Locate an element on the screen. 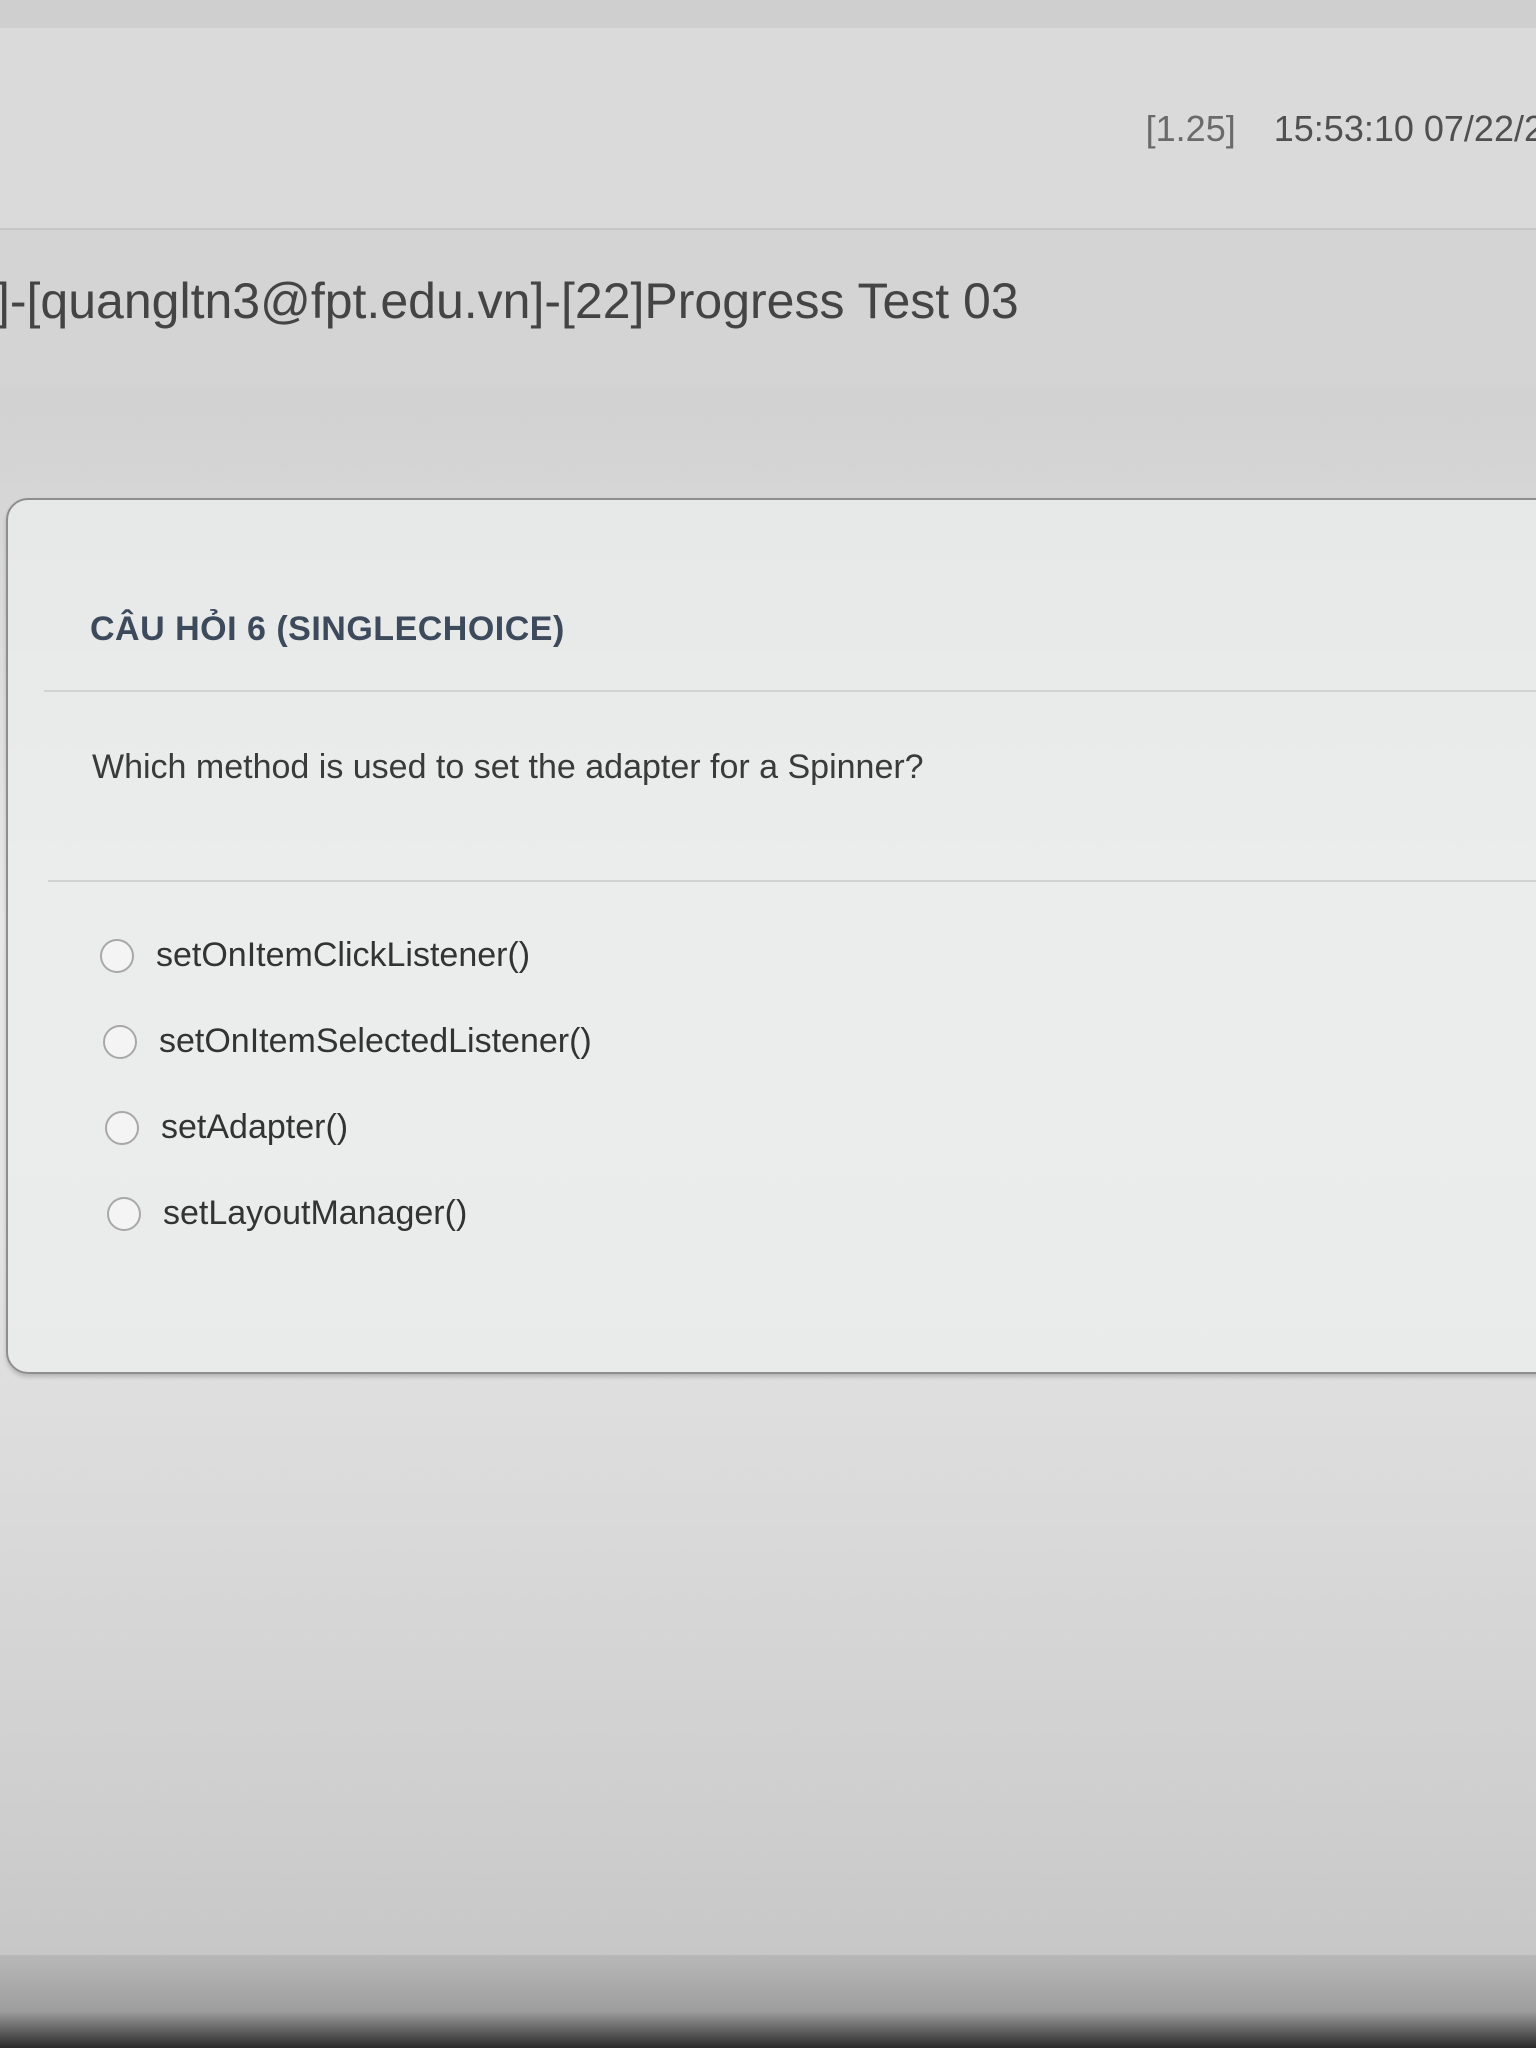  score-indicator: [1.25] is located at coordinates (1190, 128).